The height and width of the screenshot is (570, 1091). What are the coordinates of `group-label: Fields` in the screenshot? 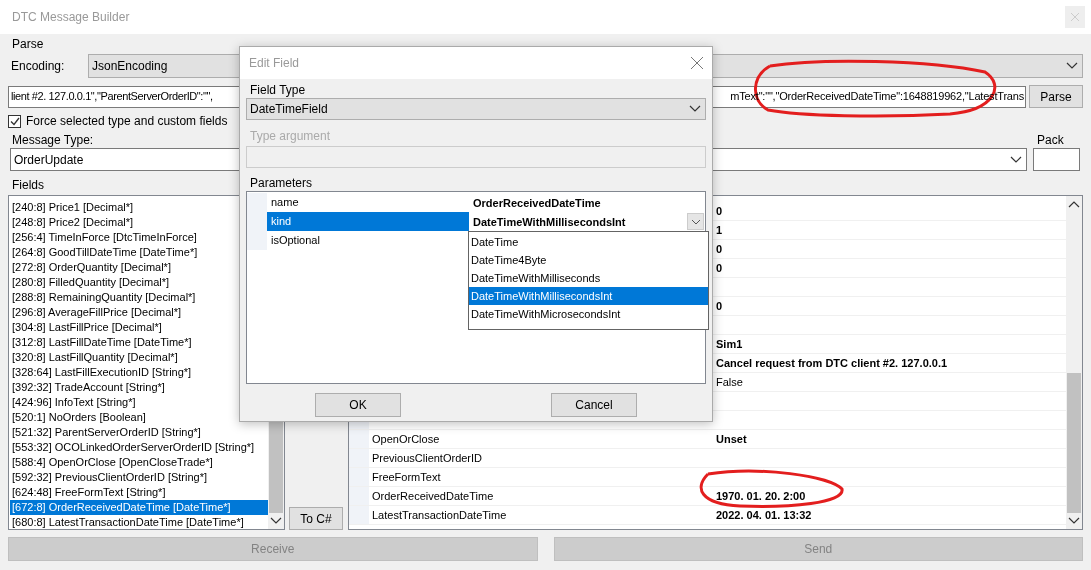 It's located at (27, 185).